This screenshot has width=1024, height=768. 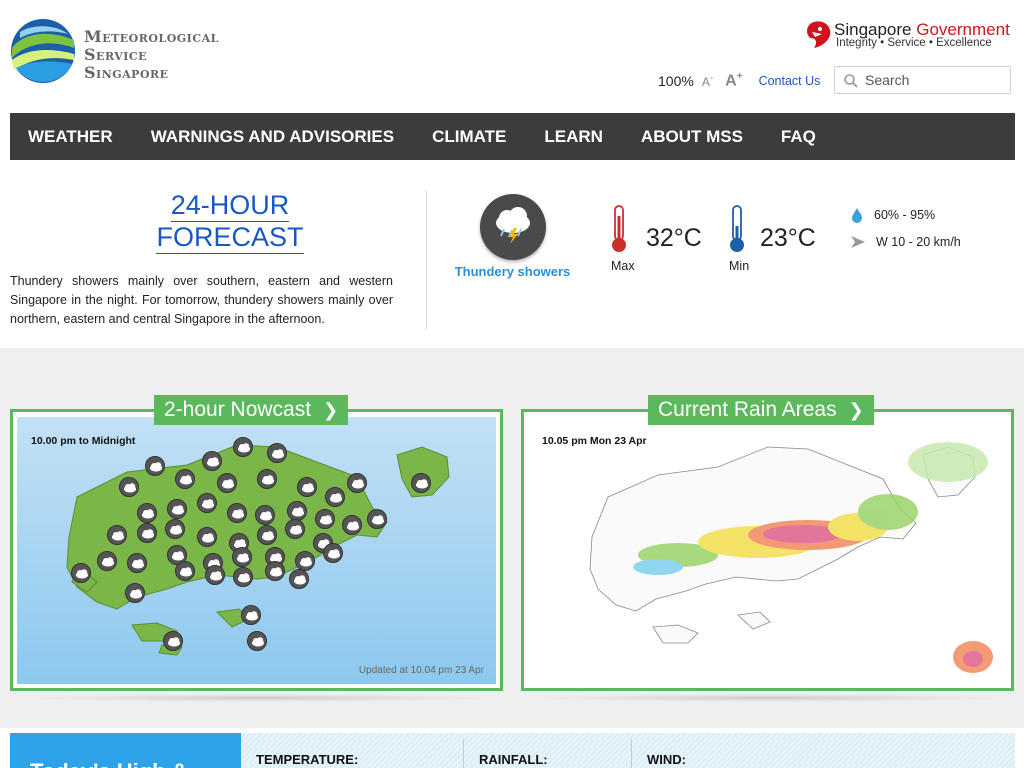 I want to click on increase-font-sup: +, so click(x=739, y=77).